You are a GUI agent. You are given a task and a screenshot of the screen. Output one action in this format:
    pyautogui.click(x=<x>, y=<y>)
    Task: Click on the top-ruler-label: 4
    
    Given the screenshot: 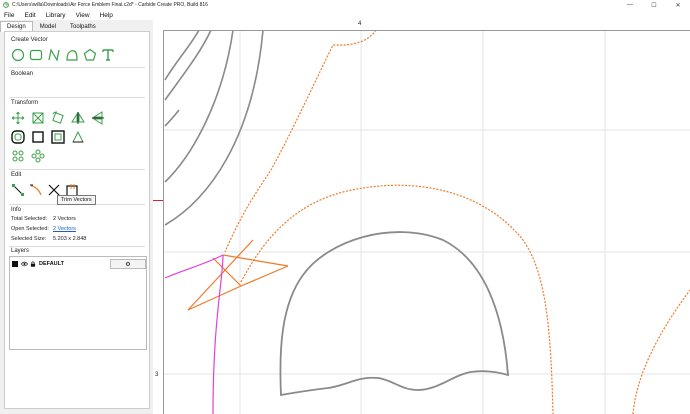 What is the action you would take?
    pyautogui.click(x=360, y=24)
    